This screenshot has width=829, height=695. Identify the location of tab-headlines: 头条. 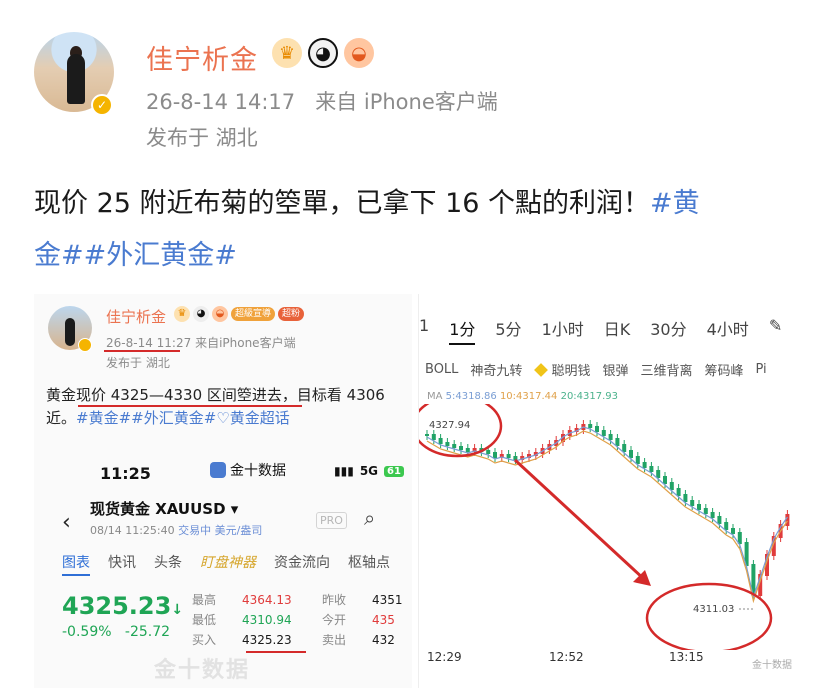
(168, 564).